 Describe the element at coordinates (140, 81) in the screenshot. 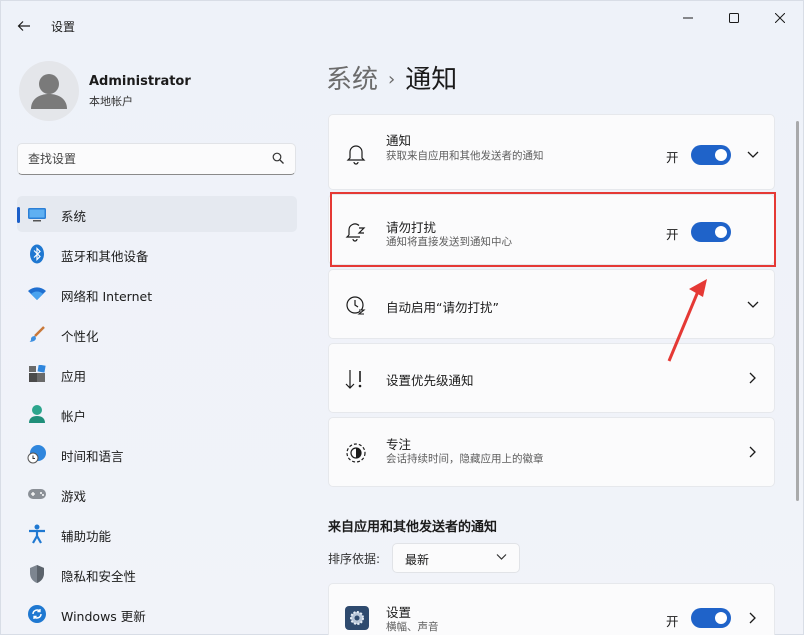

I see `profile-name: Administrator` at that location.